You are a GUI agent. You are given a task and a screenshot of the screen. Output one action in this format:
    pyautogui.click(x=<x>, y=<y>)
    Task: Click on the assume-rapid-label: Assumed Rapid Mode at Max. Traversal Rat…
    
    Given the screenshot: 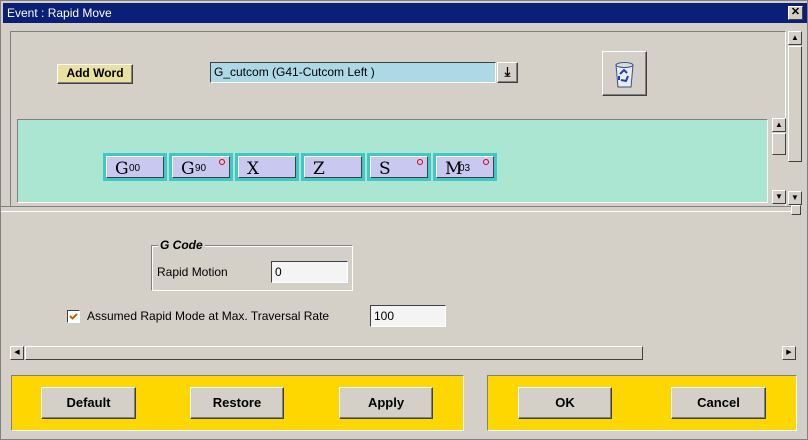 What is the action you would take?
    pyautogui.click(x=208, y=316)
    